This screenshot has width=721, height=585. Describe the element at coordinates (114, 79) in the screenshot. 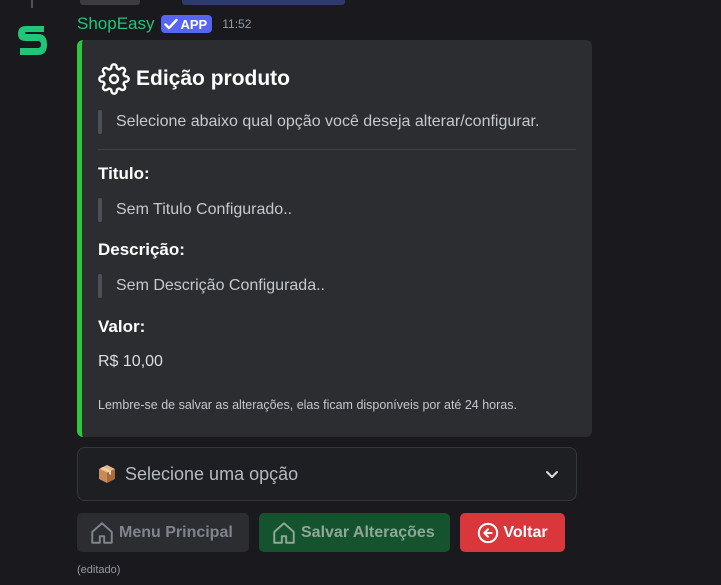

I see `gear-icon` at that location.